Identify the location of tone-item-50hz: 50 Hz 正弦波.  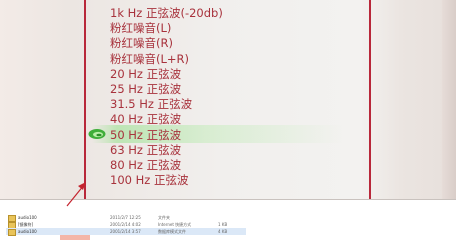
(166, 135).